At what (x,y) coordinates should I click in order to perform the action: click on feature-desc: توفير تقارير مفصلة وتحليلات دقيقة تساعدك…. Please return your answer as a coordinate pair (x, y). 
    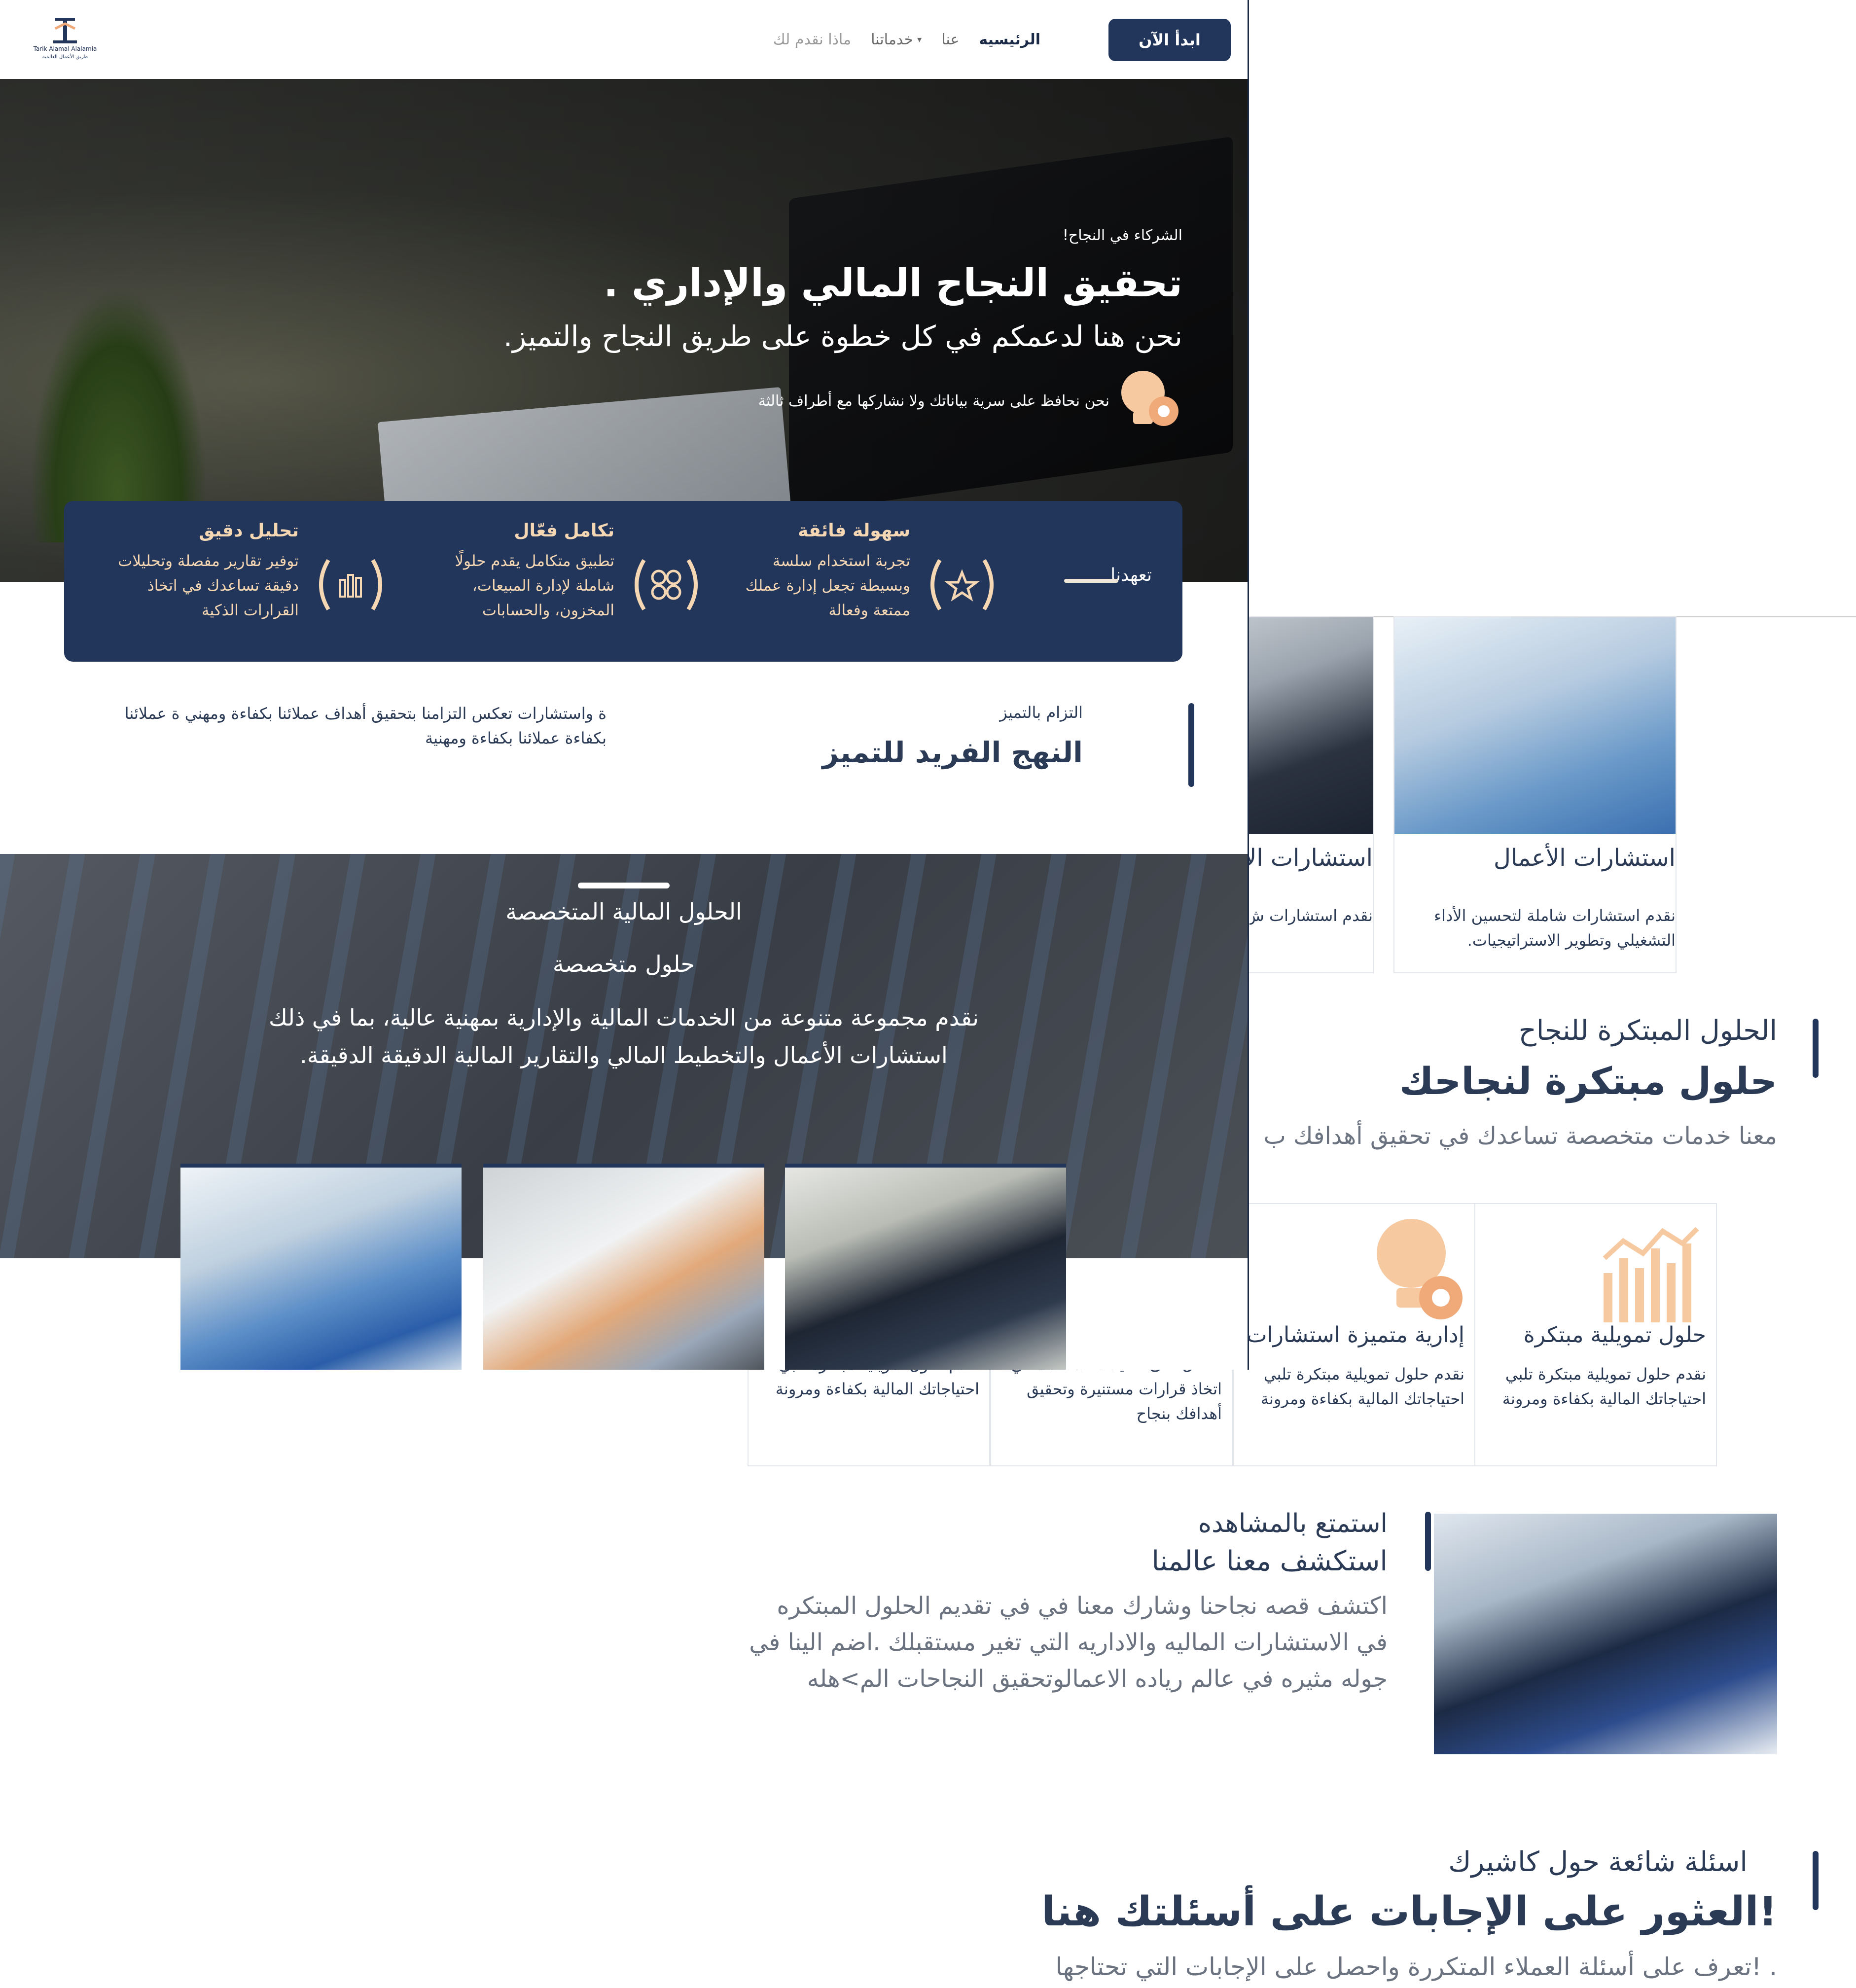
    Looking at the image, I should click on (209, 585).